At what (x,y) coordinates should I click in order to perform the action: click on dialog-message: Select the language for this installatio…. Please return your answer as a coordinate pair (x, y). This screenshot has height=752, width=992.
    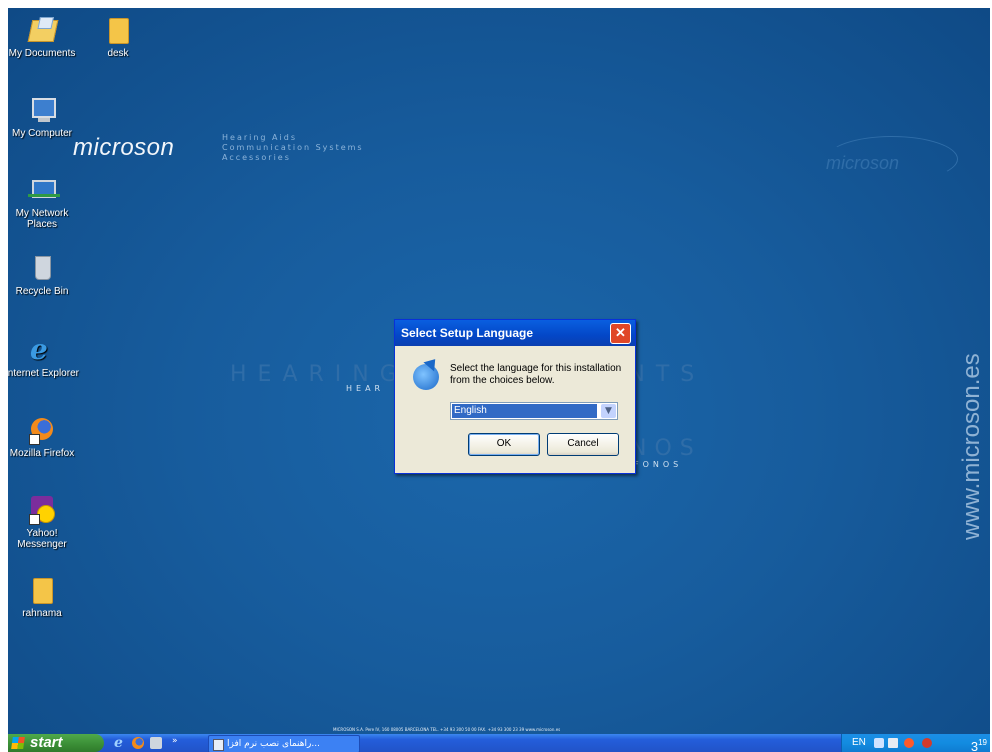
    Looking at the image, I should click on (536, 374).